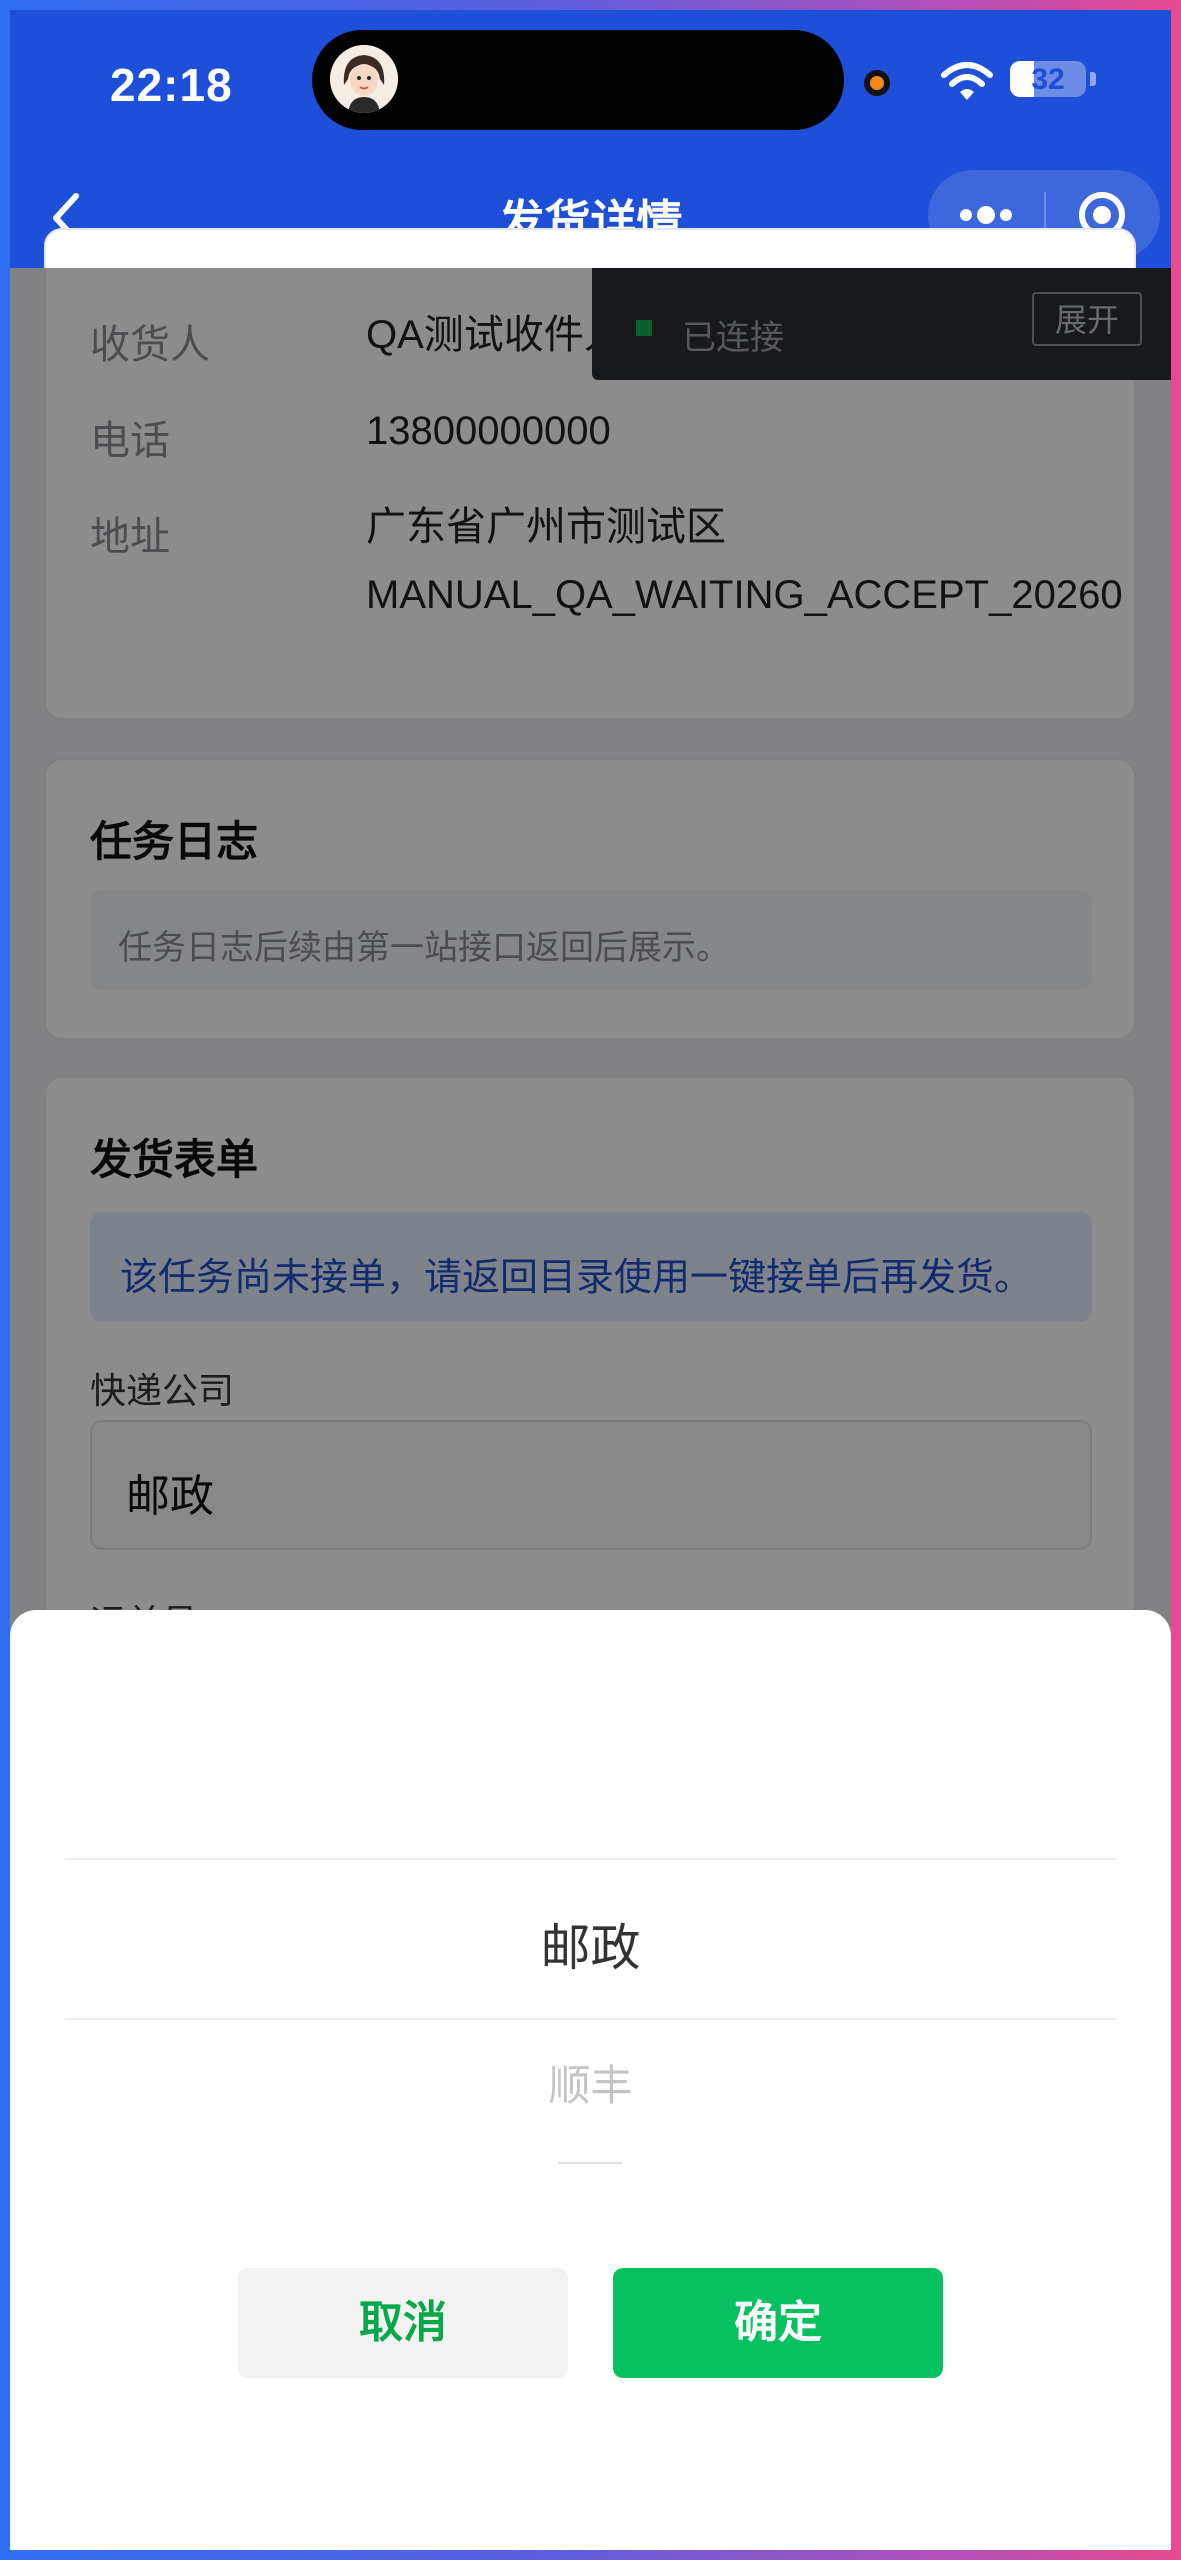  I want to click on status-time: 22:18, so click(171, 85).